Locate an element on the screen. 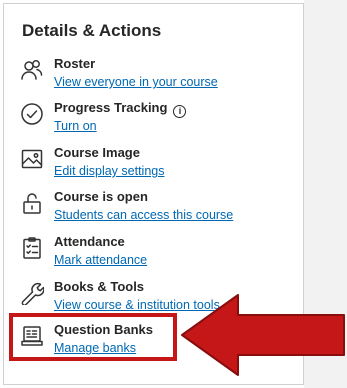 Image resolution: width=347 pixels, height=388 pixels. attendance-icon is located at coordinates (32, 248).